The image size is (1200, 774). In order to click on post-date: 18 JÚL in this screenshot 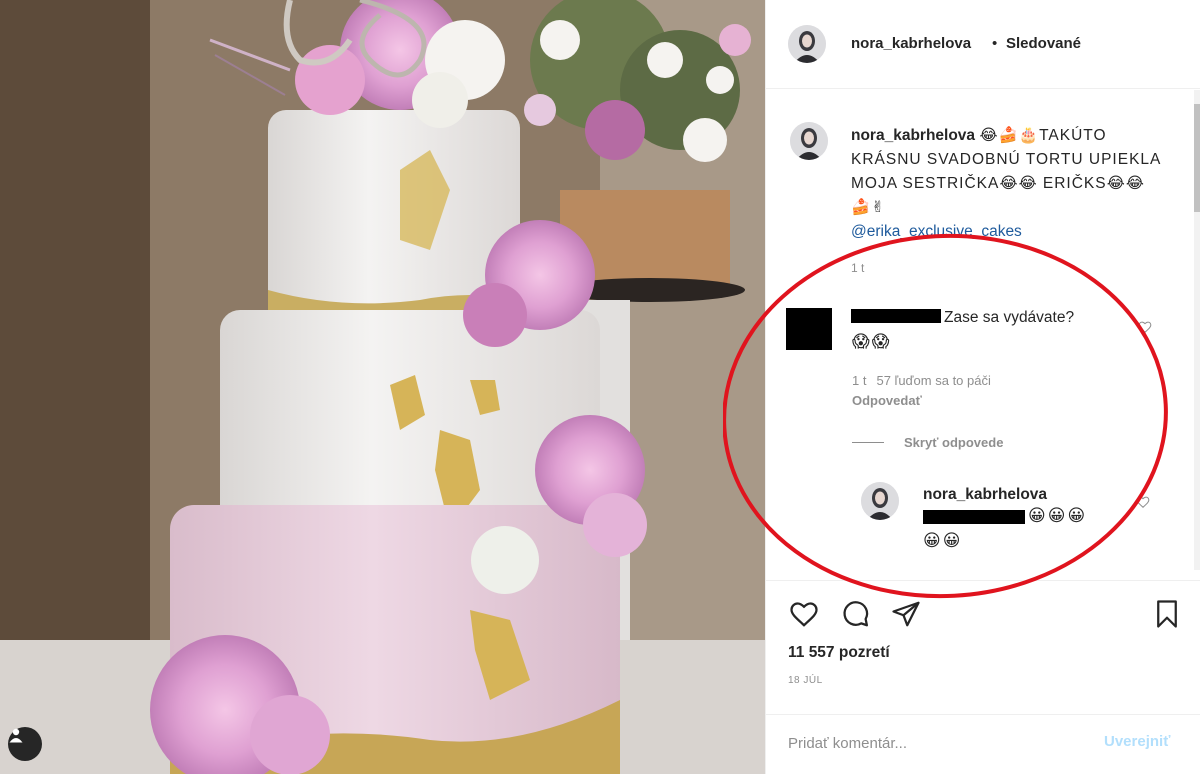, I will do `click(805, 680)`.